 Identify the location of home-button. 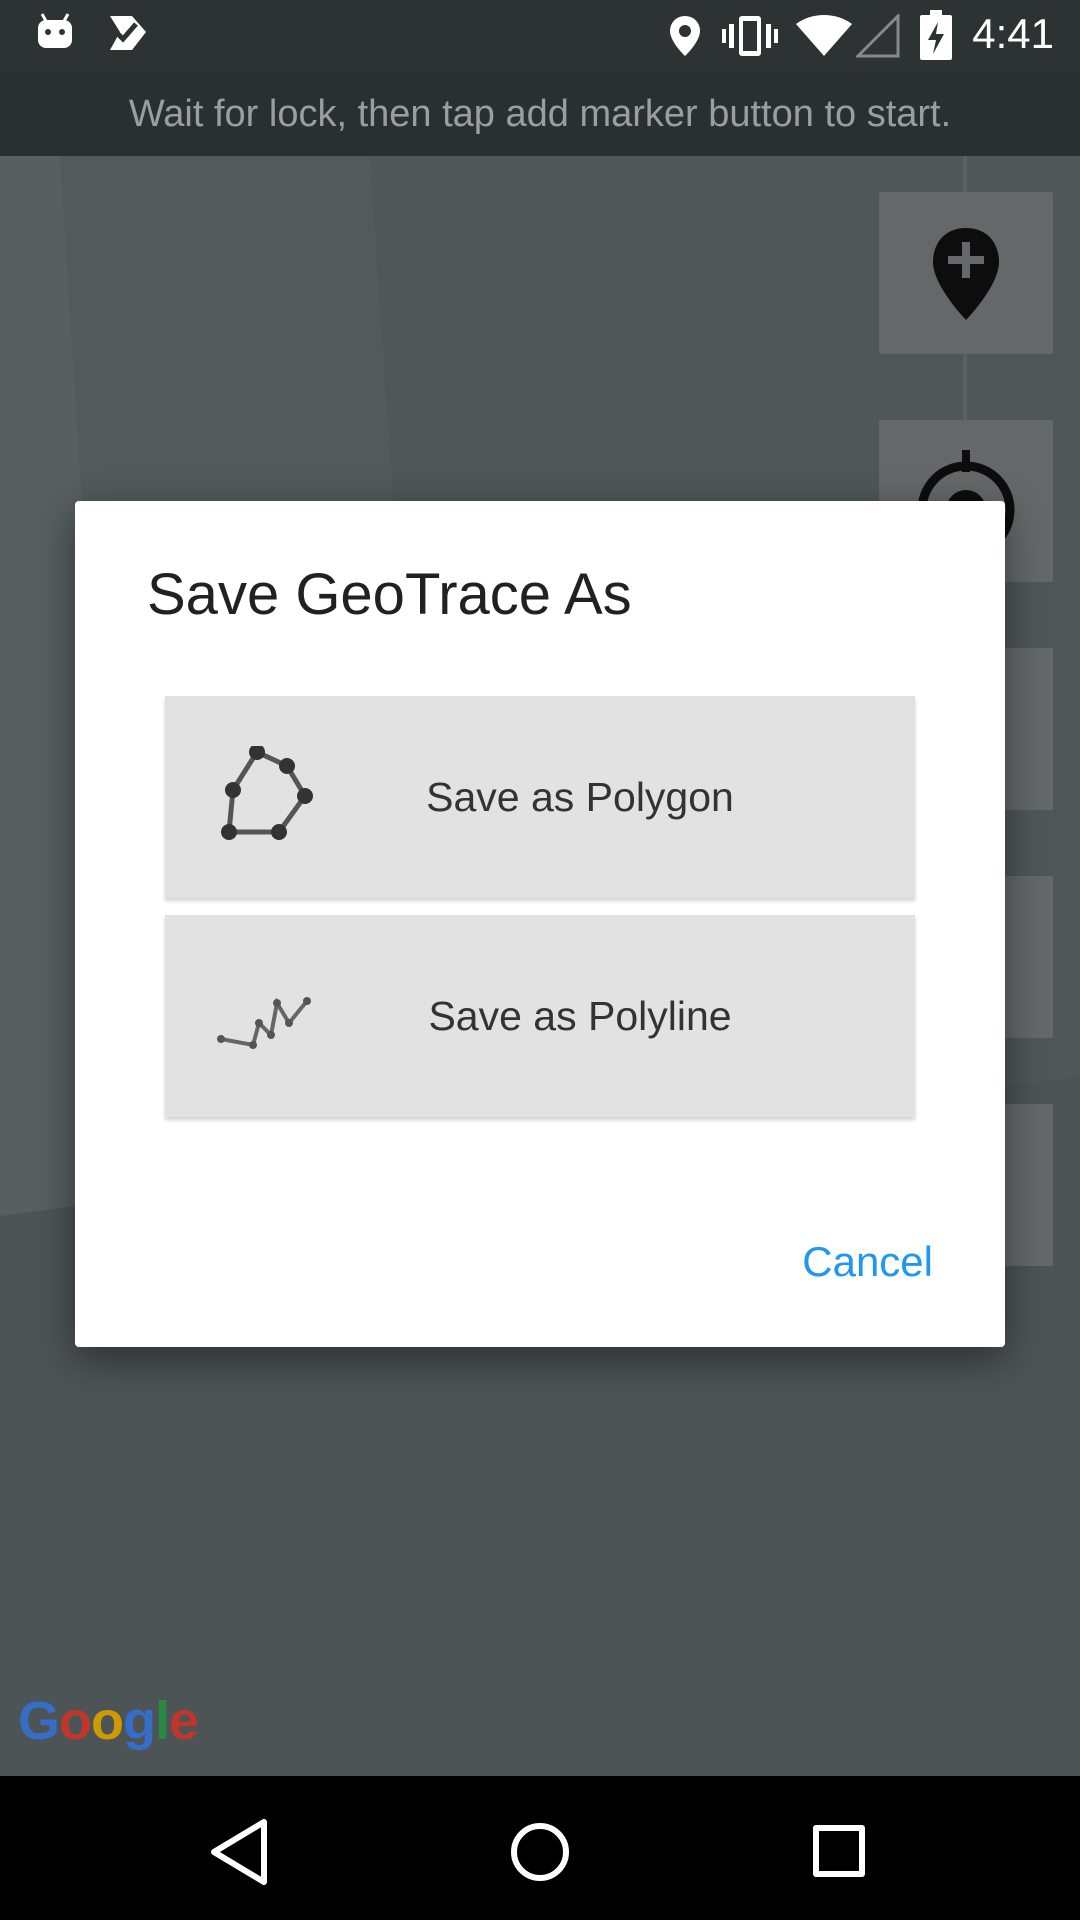
(540, 1852).